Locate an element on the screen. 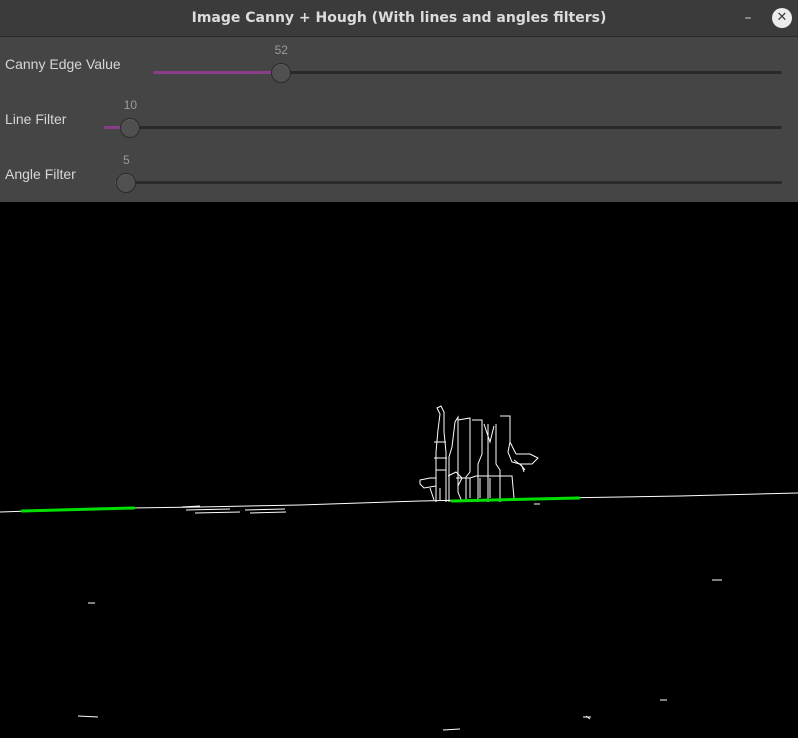 The height and width of the screenshot is (738, 798). angle-filter-thumb is located at coordinates (126, 183).